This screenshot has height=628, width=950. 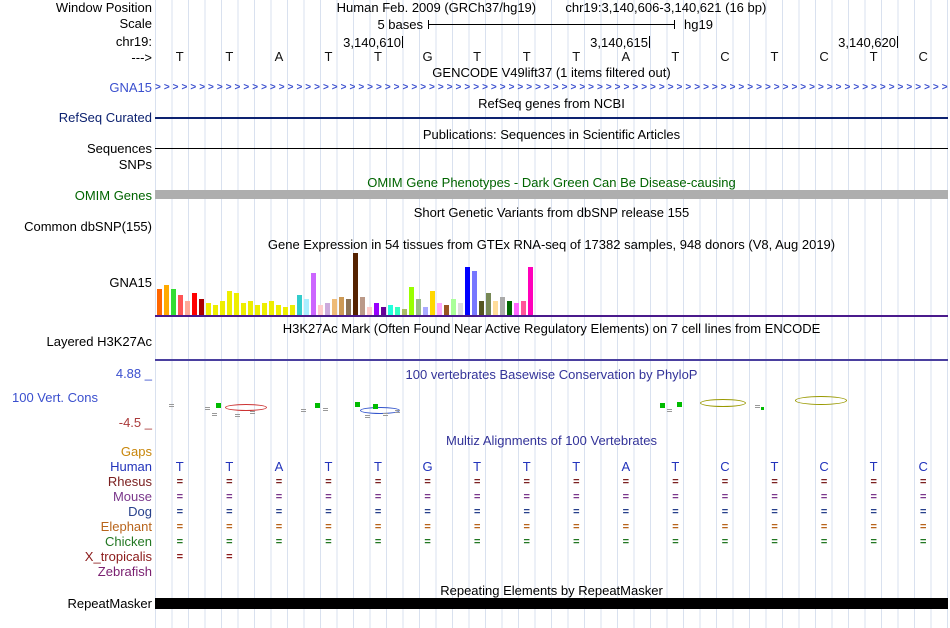 I want to click on left-label-omim-genes: OMIM Genes, so click(x=113, y=196).